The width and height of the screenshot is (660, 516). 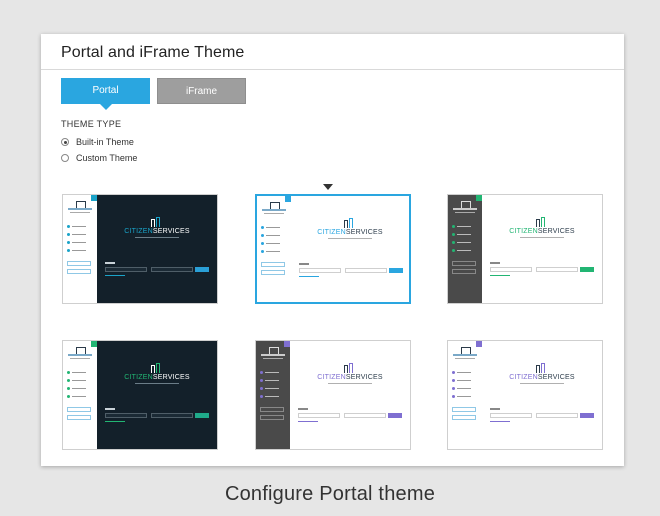 What do you see at coordinates (201, 91) in the screenshot?
I see `tab-iframe: iFrame` at bounding box center [201, 91].